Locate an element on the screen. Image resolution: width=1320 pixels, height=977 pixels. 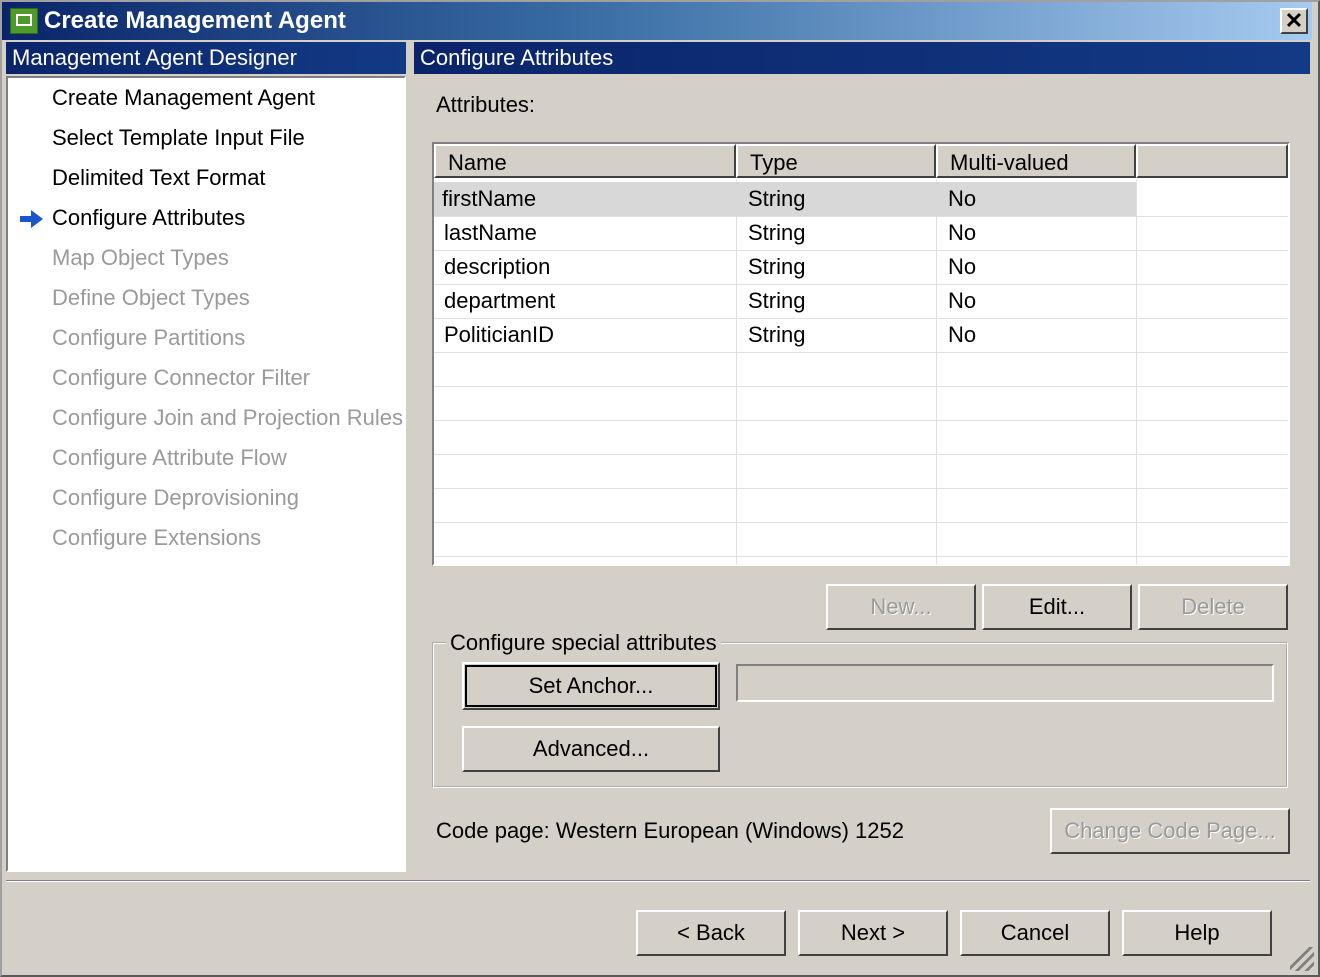
special-attributes-title: Configure special attributes is located at coordinates (583, 643).